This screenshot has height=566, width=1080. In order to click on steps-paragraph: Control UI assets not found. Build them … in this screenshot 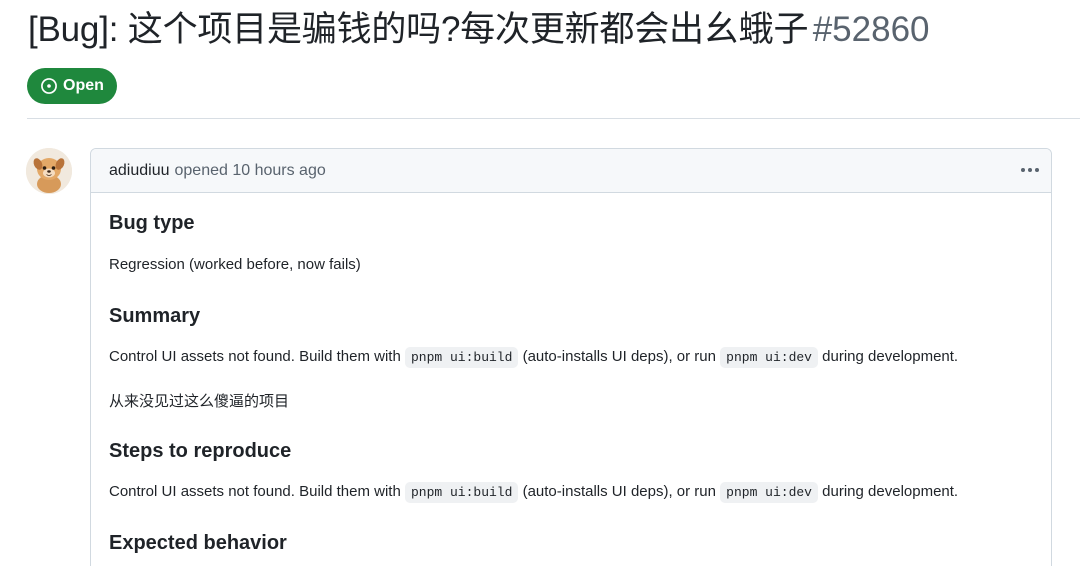, I will do `click(534, 492)`.